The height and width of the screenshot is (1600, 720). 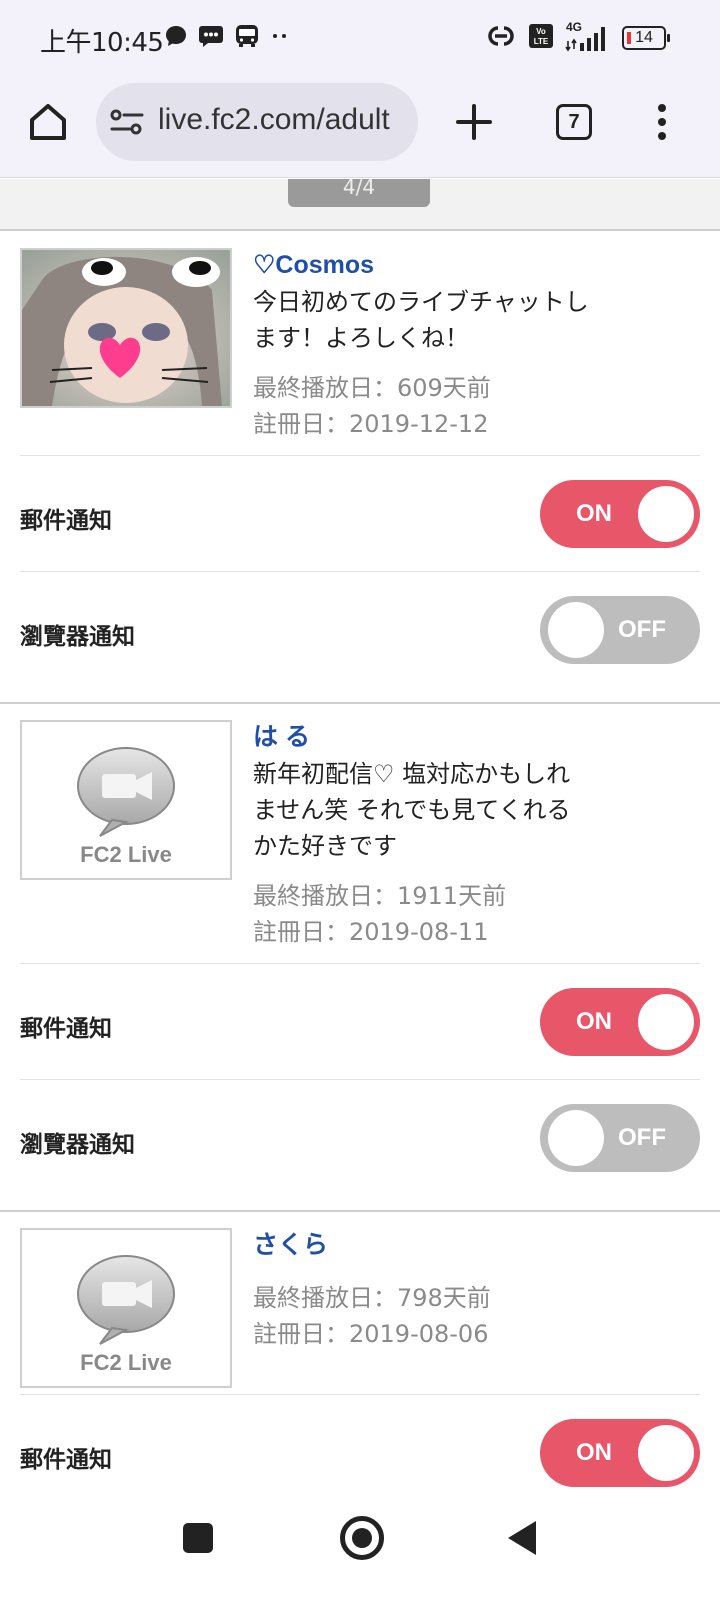 I want to click on svg-text: LTE, so click(x=541, y=41).